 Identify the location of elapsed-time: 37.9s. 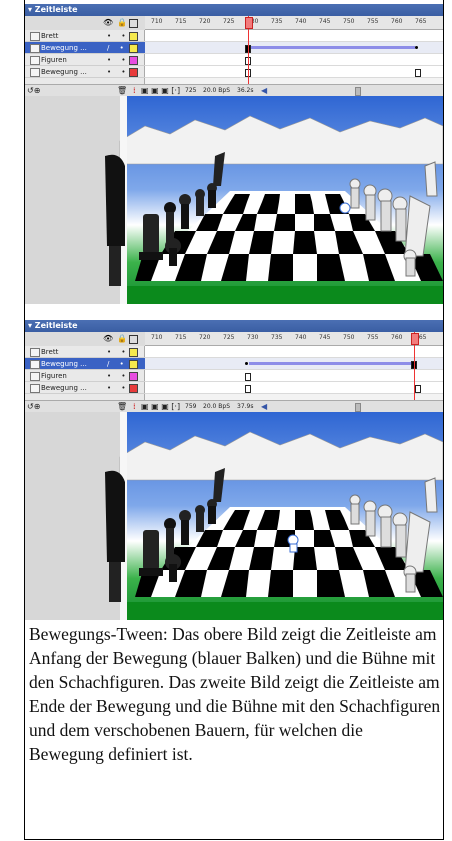
(245, 406).